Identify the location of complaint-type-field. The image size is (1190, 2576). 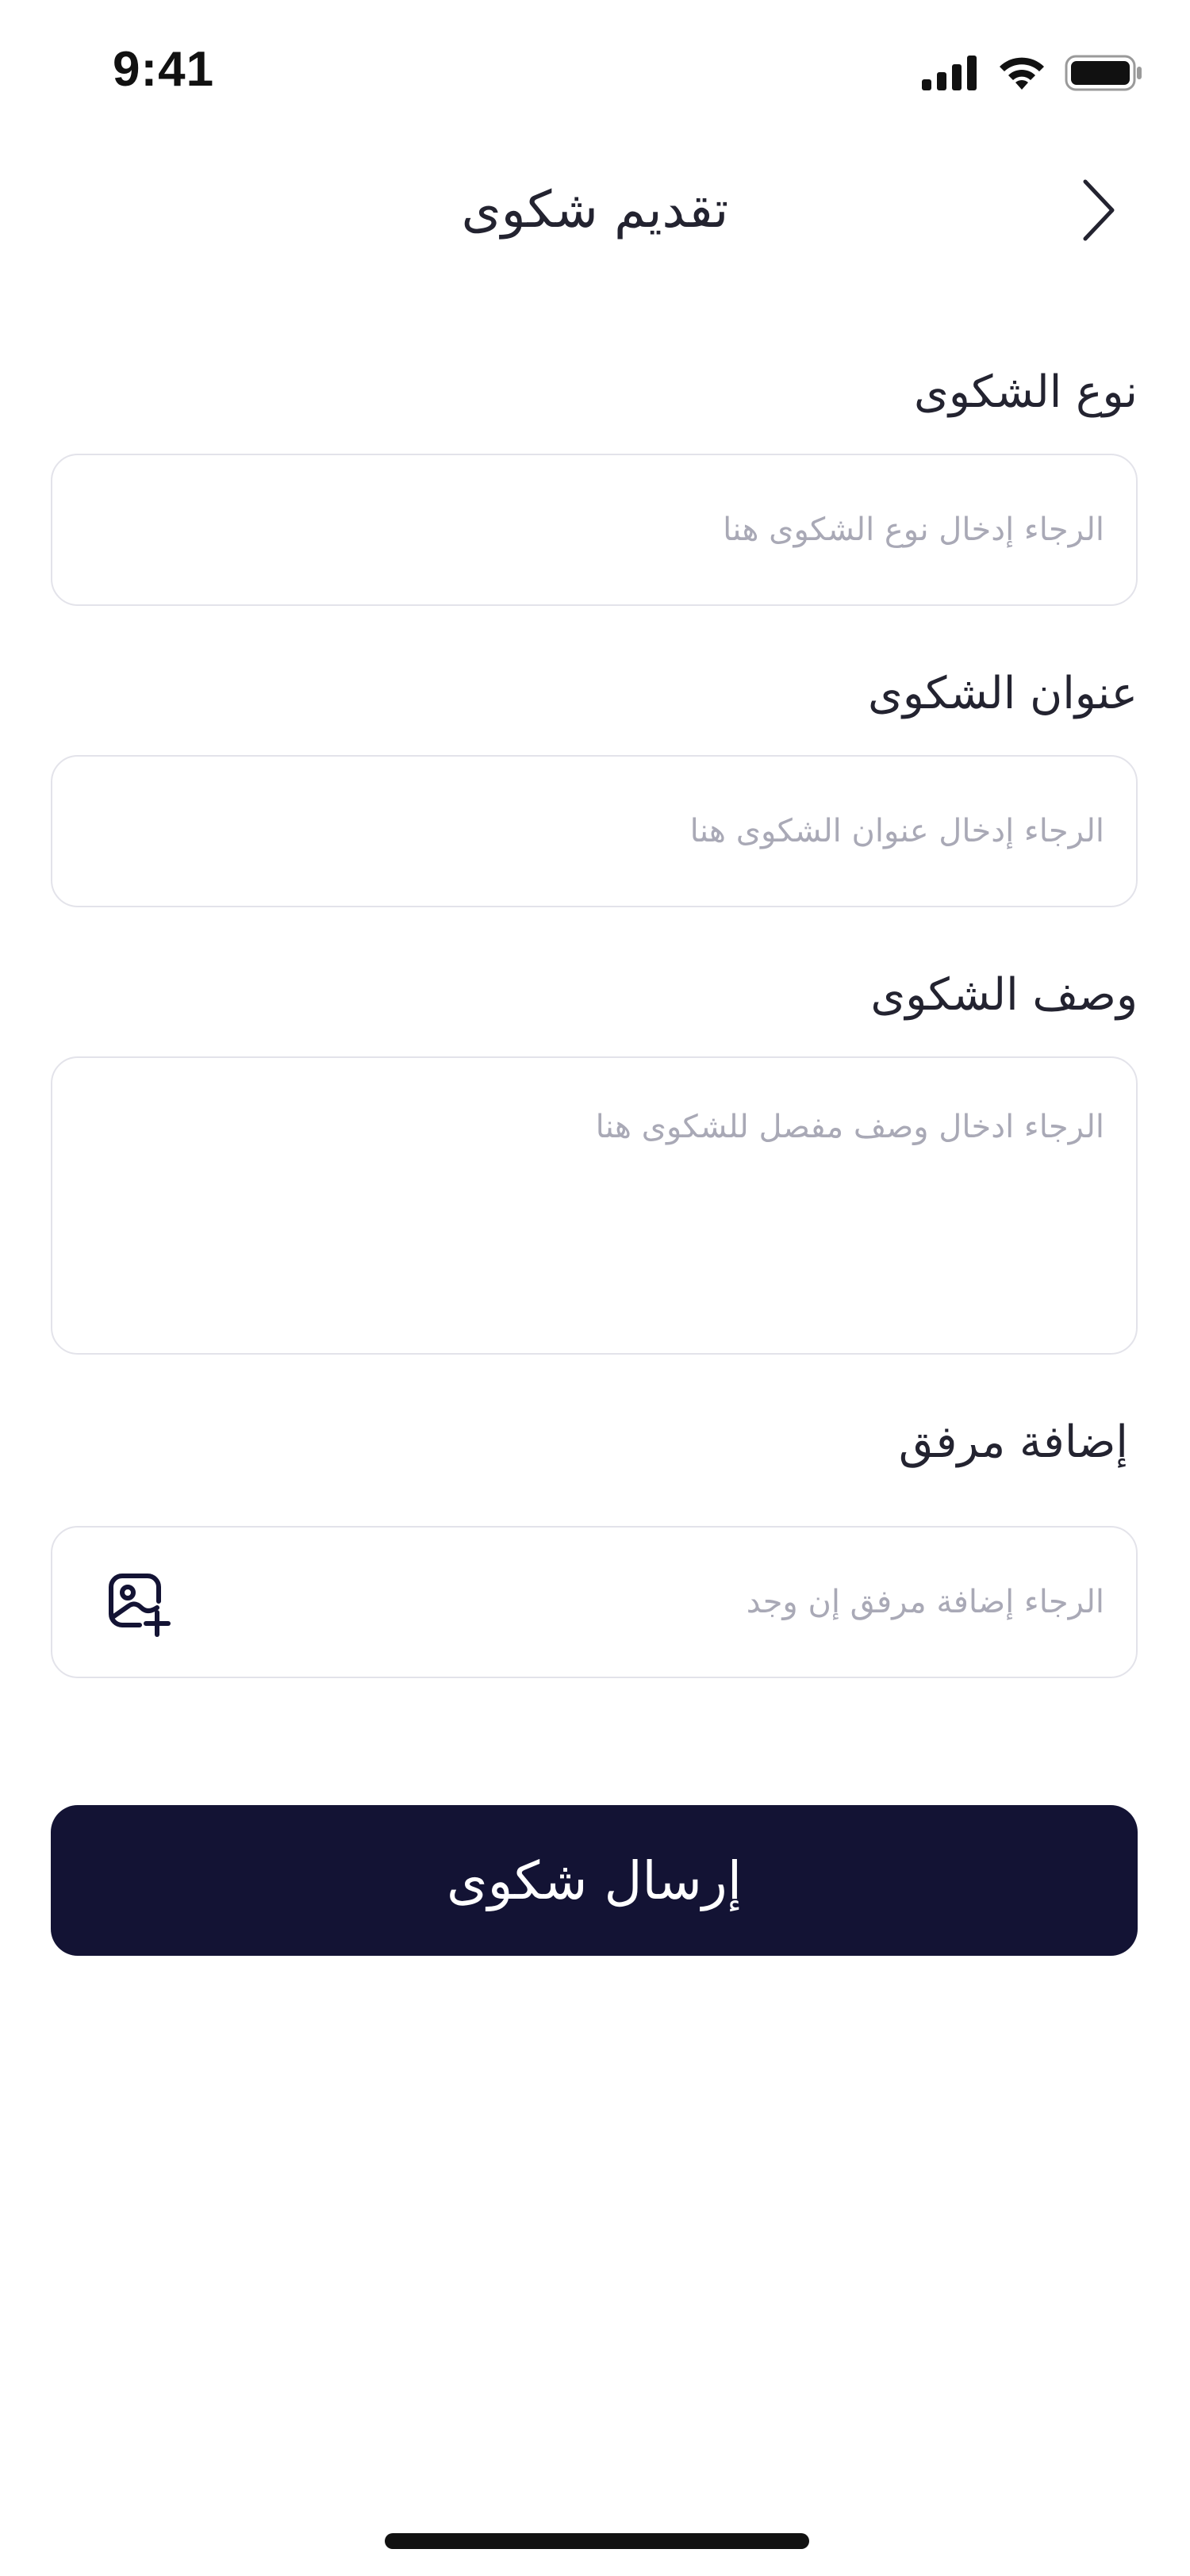
(594, 530).